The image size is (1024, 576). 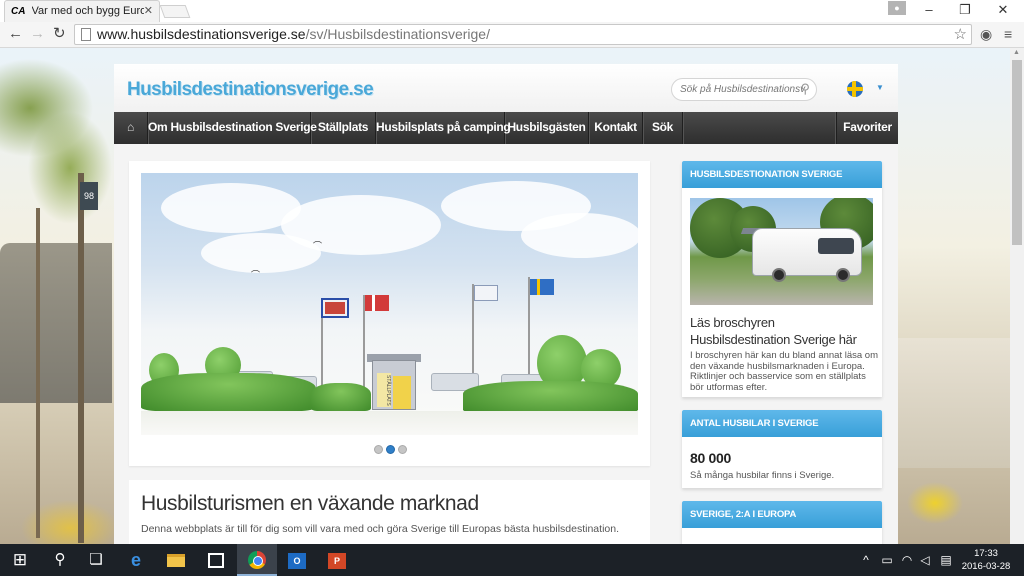 I want to click on swedish-flag-icon, so click(x=855, y=89).